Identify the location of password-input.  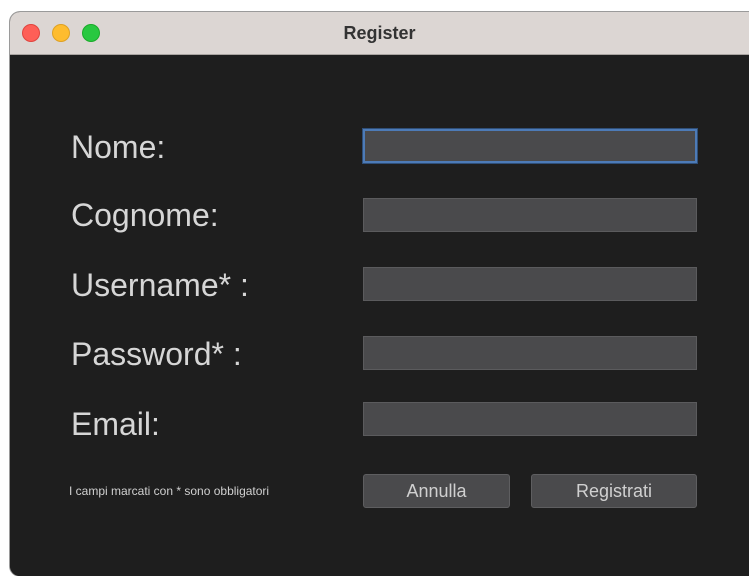
(530, 353).